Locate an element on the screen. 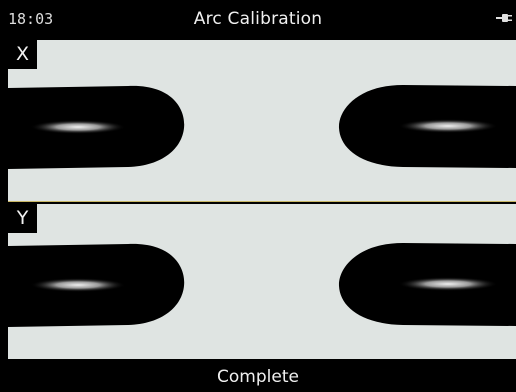 This screenshot has width=516, height=392. plug-icon is located at coordinates (504, 18).